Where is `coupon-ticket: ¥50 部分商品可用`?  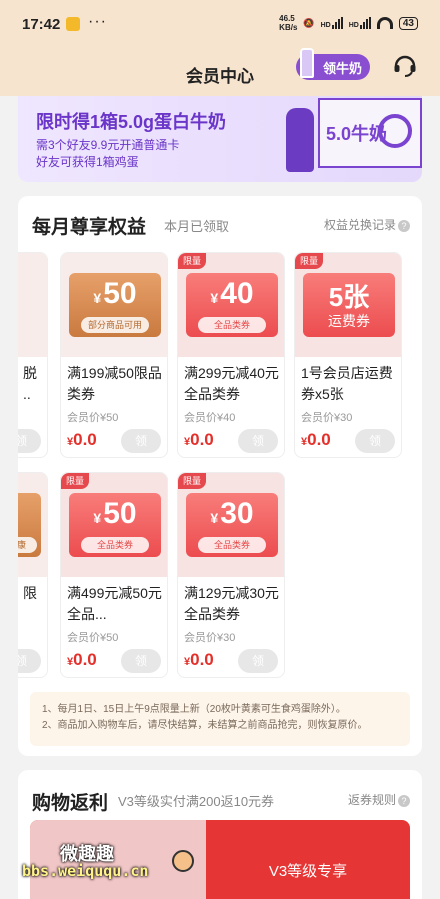 coupon-ticket: ¥50 部分商品可用 is located at coordinates (115, 305).